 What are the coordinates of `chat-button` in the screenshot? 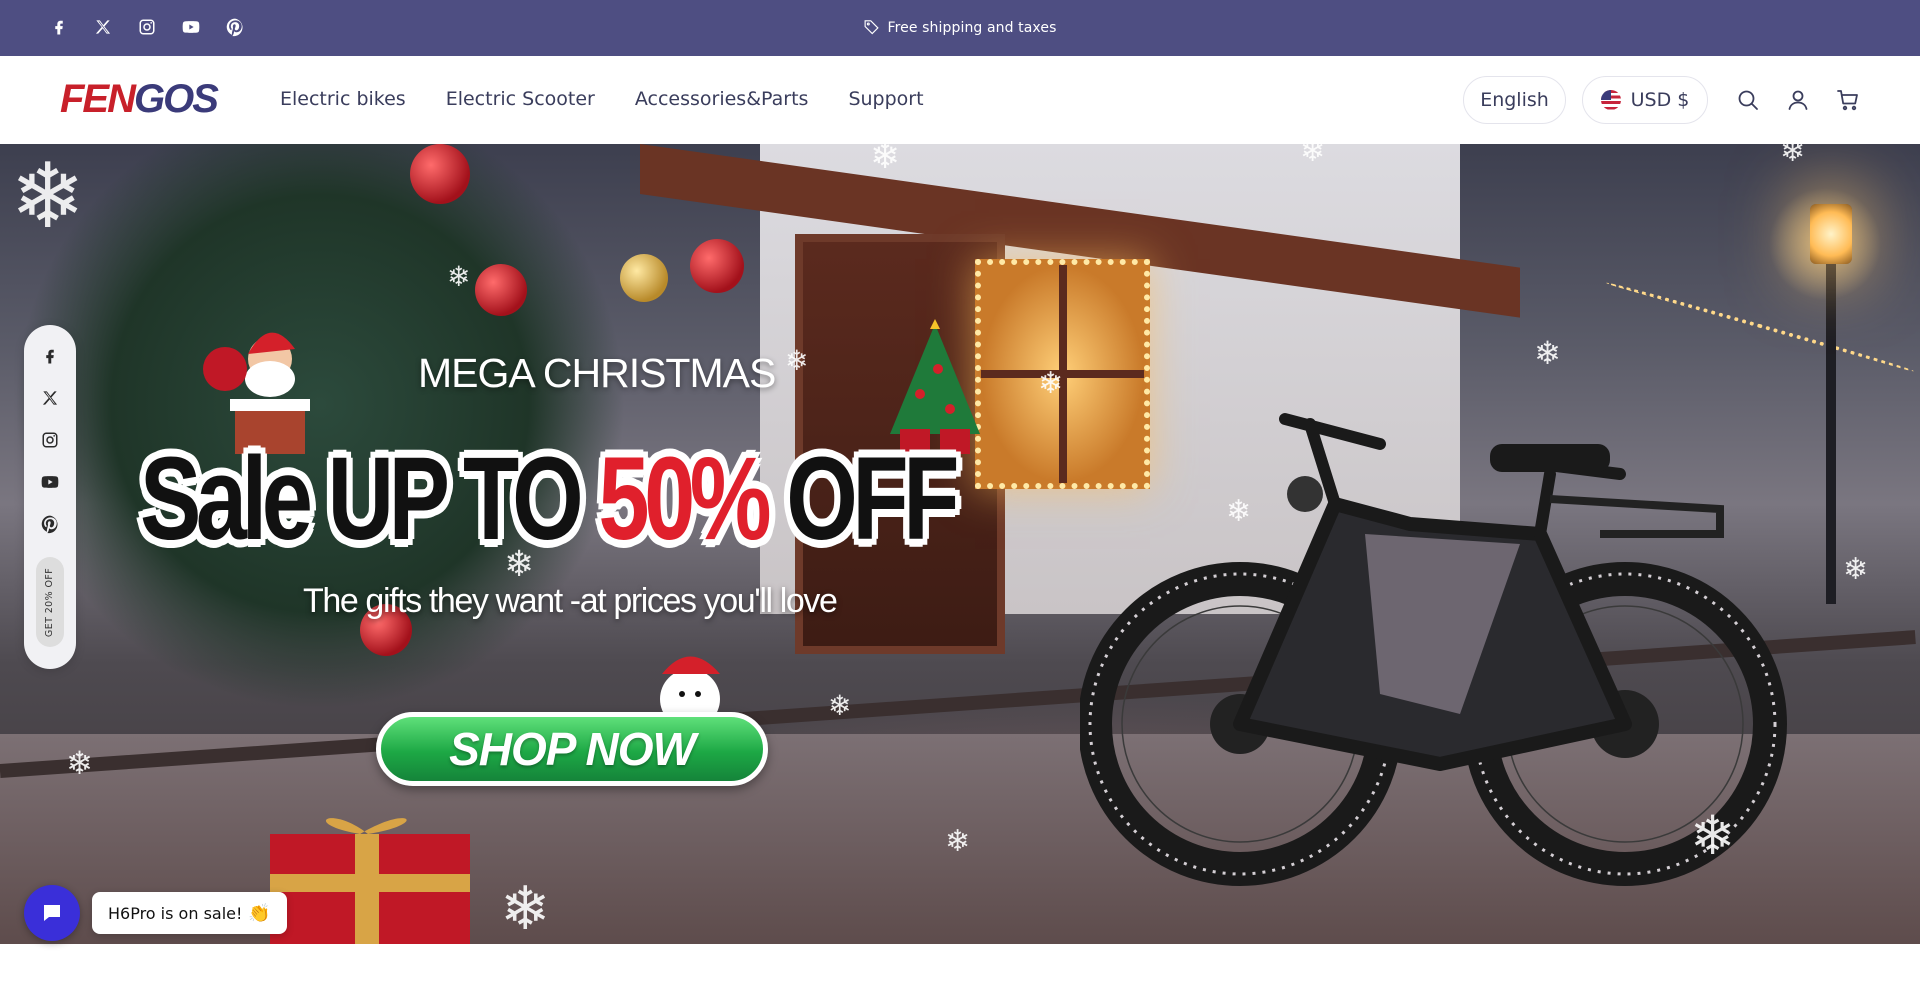 It's located at (52, 913).